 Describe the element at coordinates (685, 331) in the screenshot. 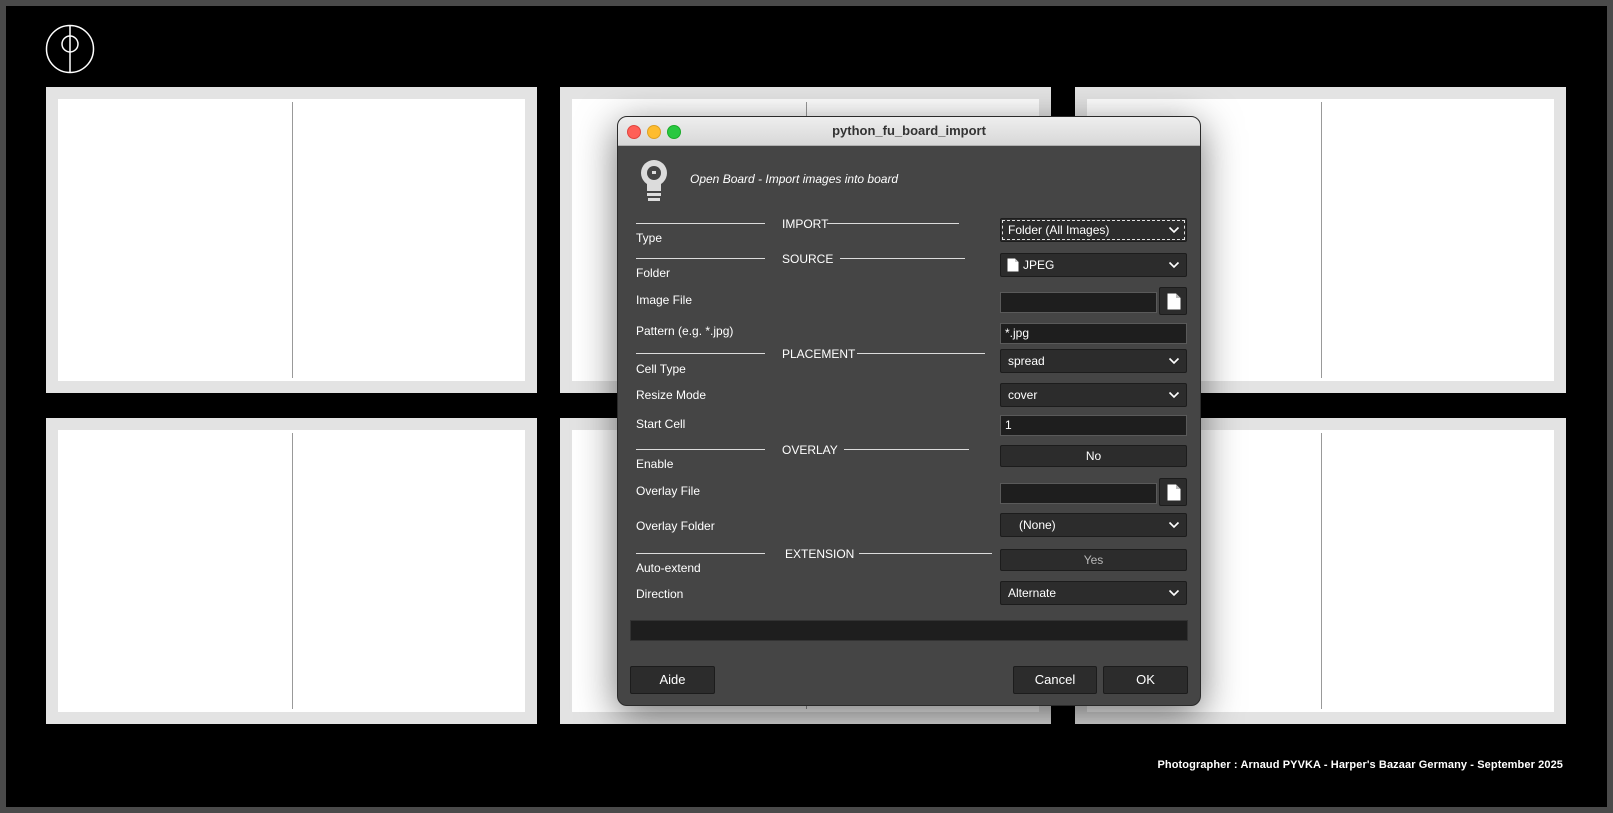

I see `pattern-label: Pattern (e.g. *.jpg)` at that location.